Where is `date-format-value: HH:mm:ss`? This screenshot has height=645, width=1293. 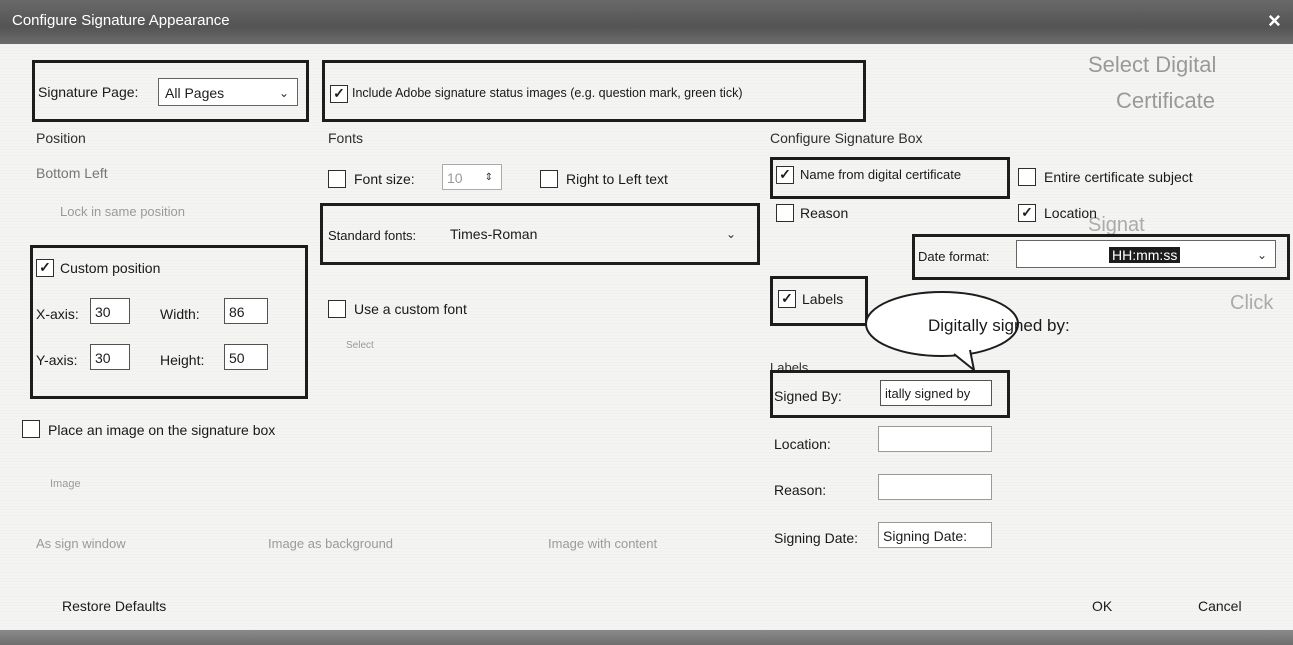 date-format-value: HH:mm:ss is located at coordinates (1145, 255).